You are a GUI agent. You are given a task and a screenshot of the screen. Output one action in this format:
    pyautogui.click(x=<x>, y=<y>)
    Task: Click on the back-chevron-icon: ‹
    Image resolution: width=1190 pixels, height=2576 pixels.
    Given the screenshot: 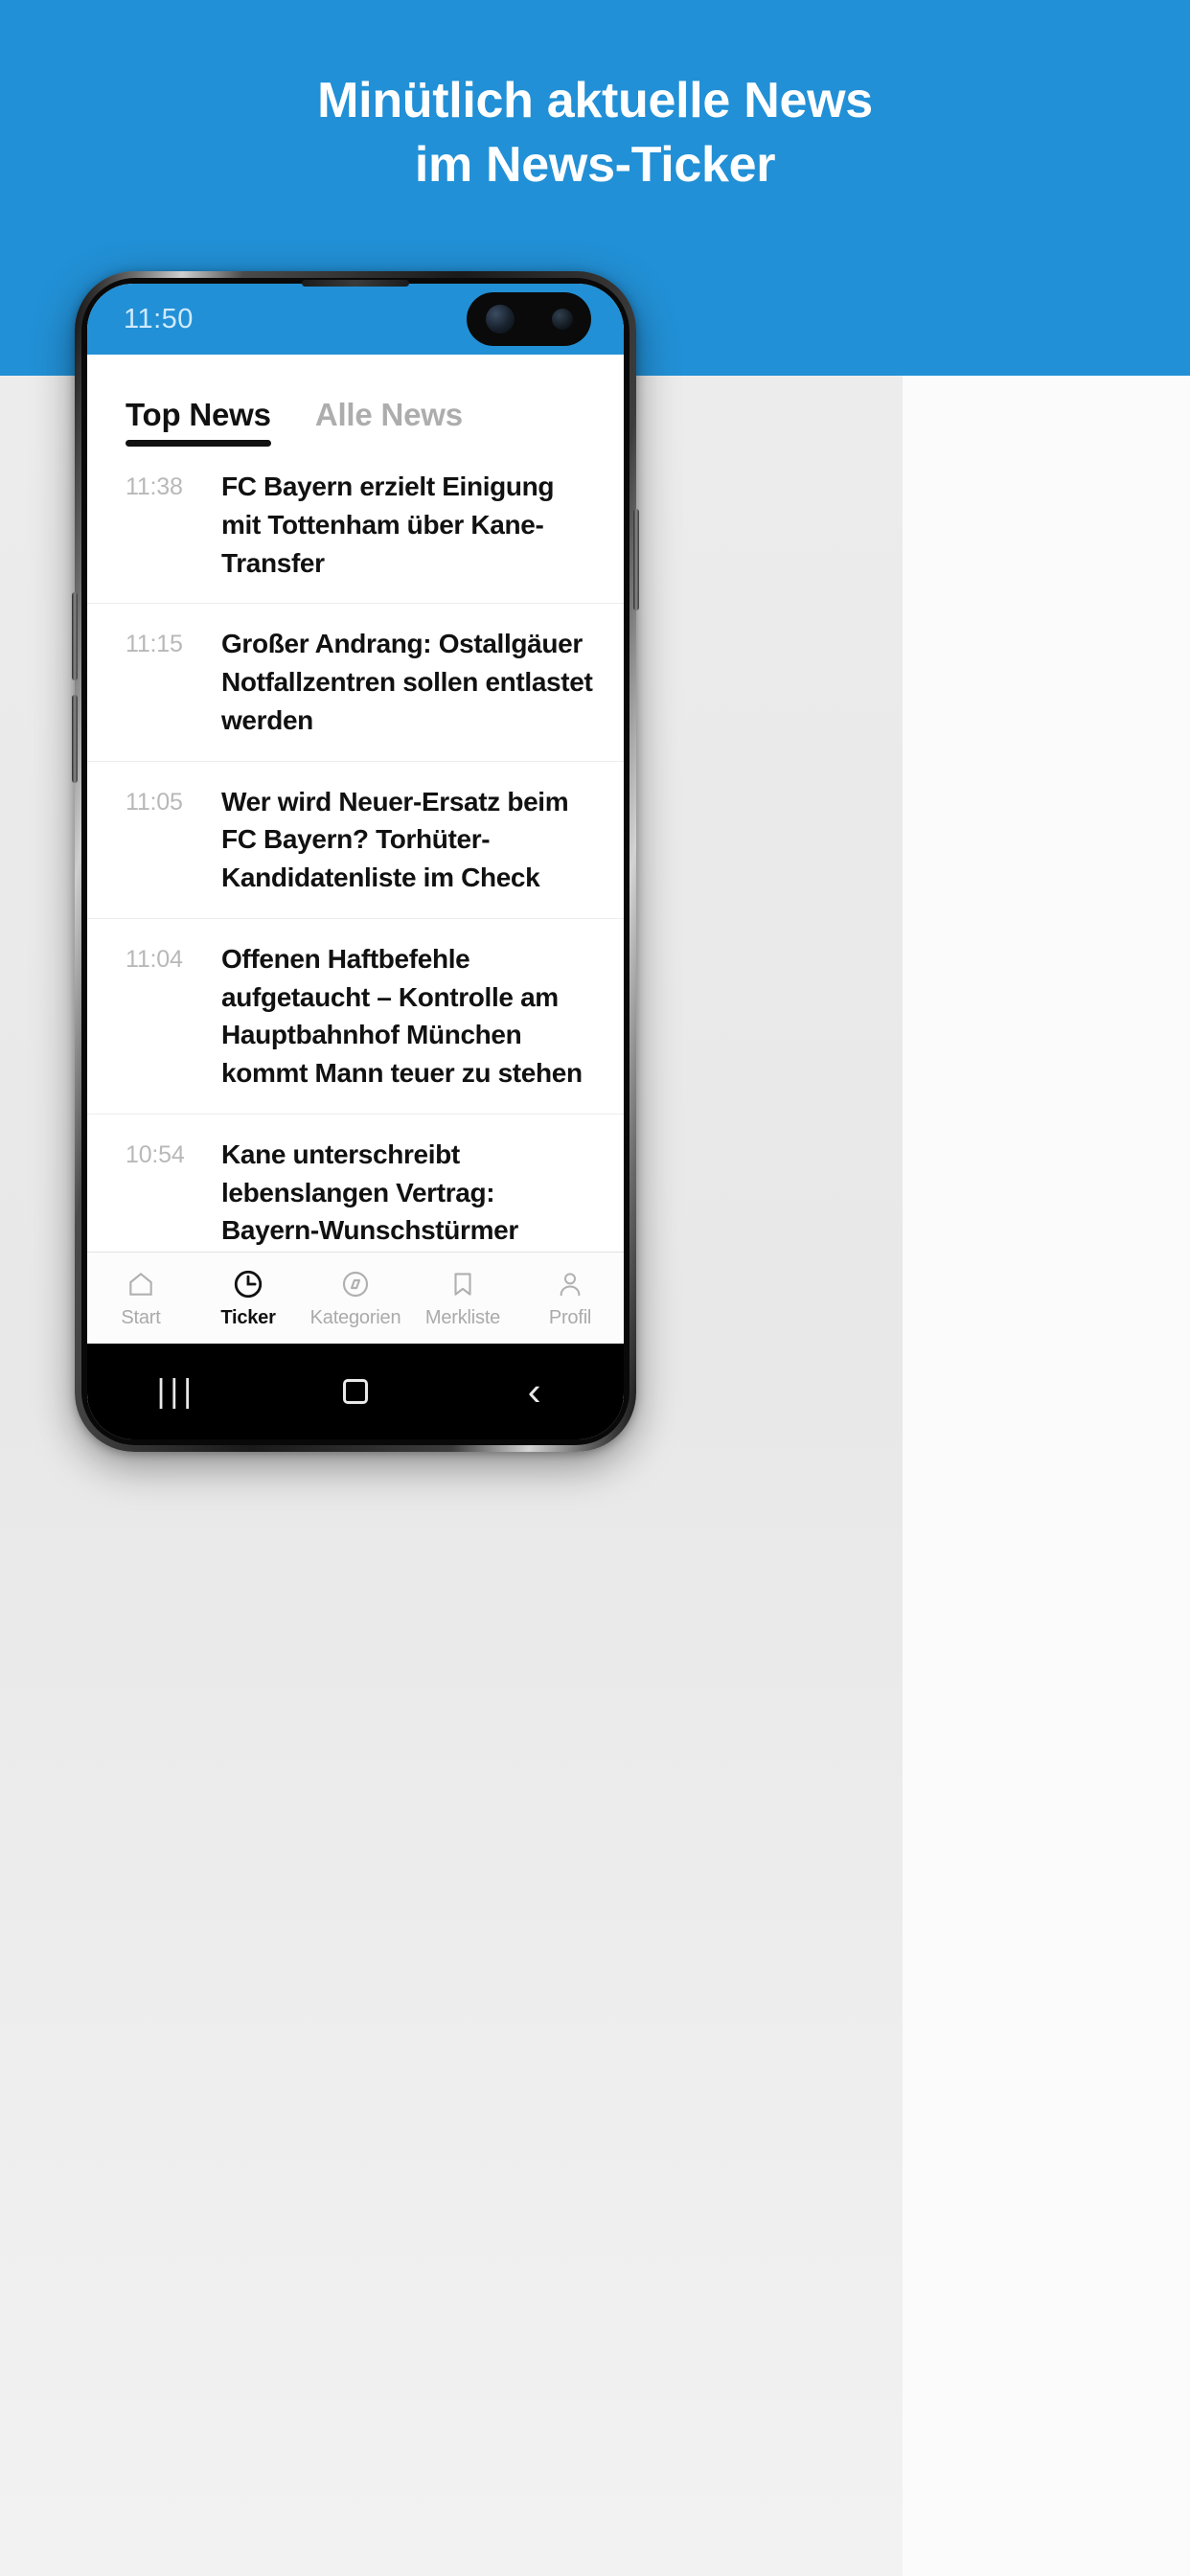 What is the action you would take?
    pyautogui.click(x=534, y=1391)
    